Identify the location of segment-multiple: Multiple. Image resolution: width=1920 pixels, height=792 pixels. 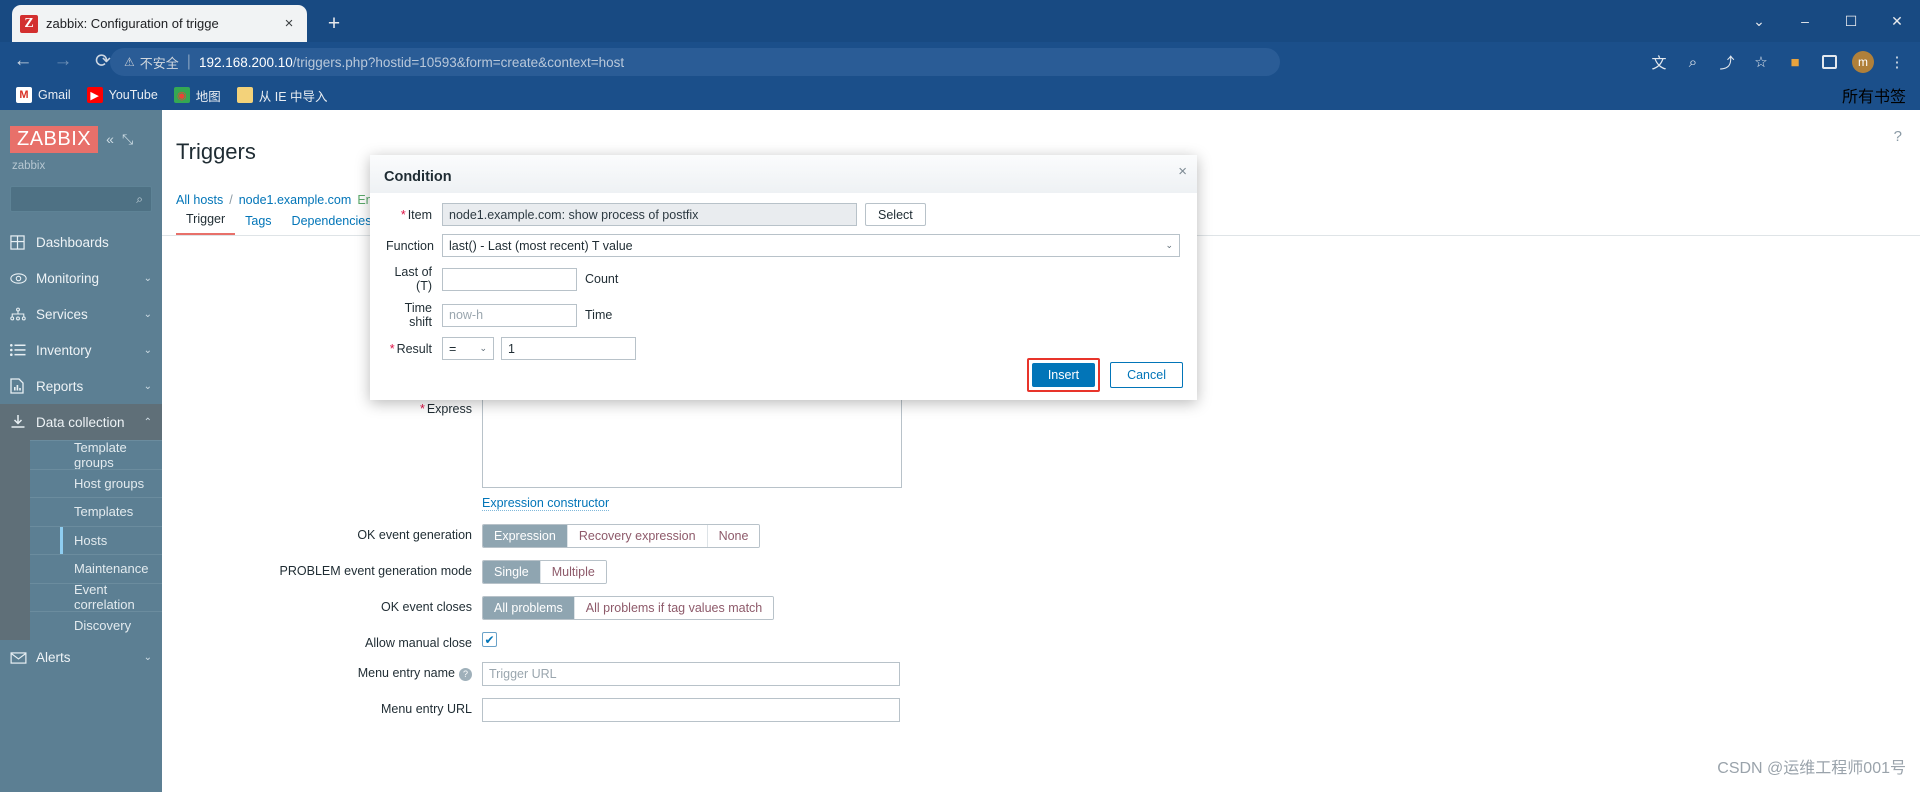
(572, 572).